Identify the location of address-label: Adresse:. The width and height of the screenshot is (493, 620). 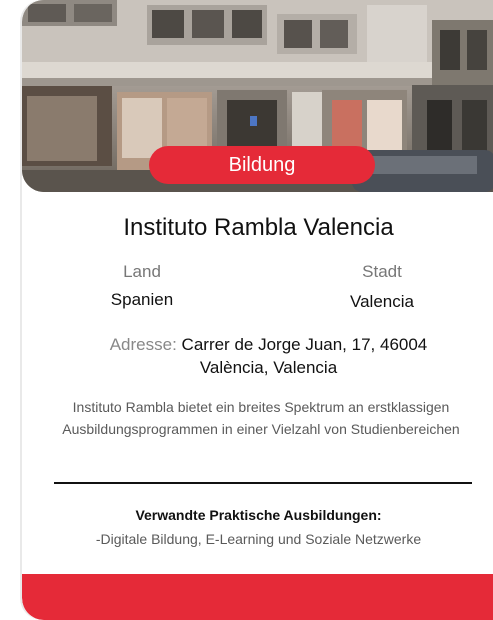
(143, 344).